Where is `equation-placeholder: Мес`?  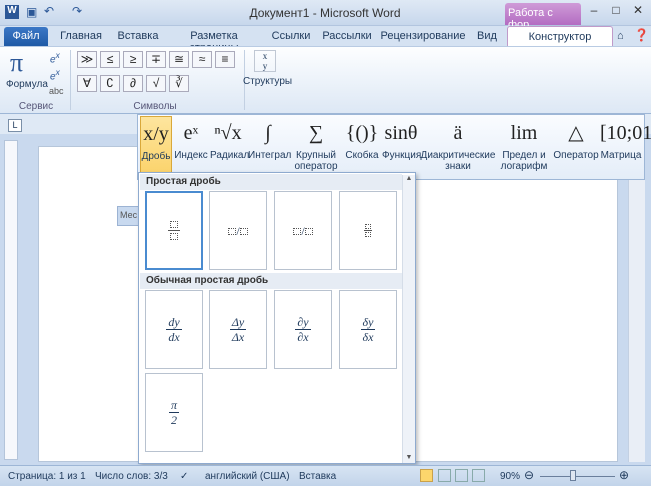 equation-placeholder: Мес is located at coordinates (128, 216).